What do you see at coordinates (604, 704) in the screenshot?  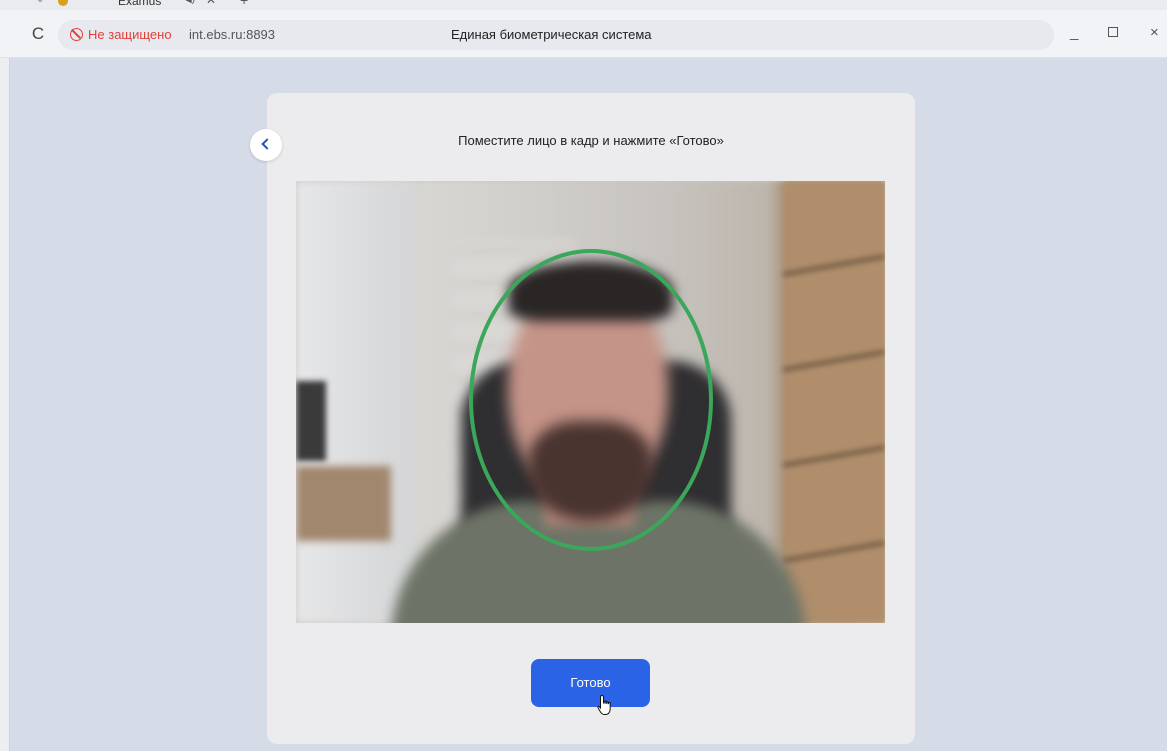 I see `hand-cursor-icon` at bounding box center [604, 704].